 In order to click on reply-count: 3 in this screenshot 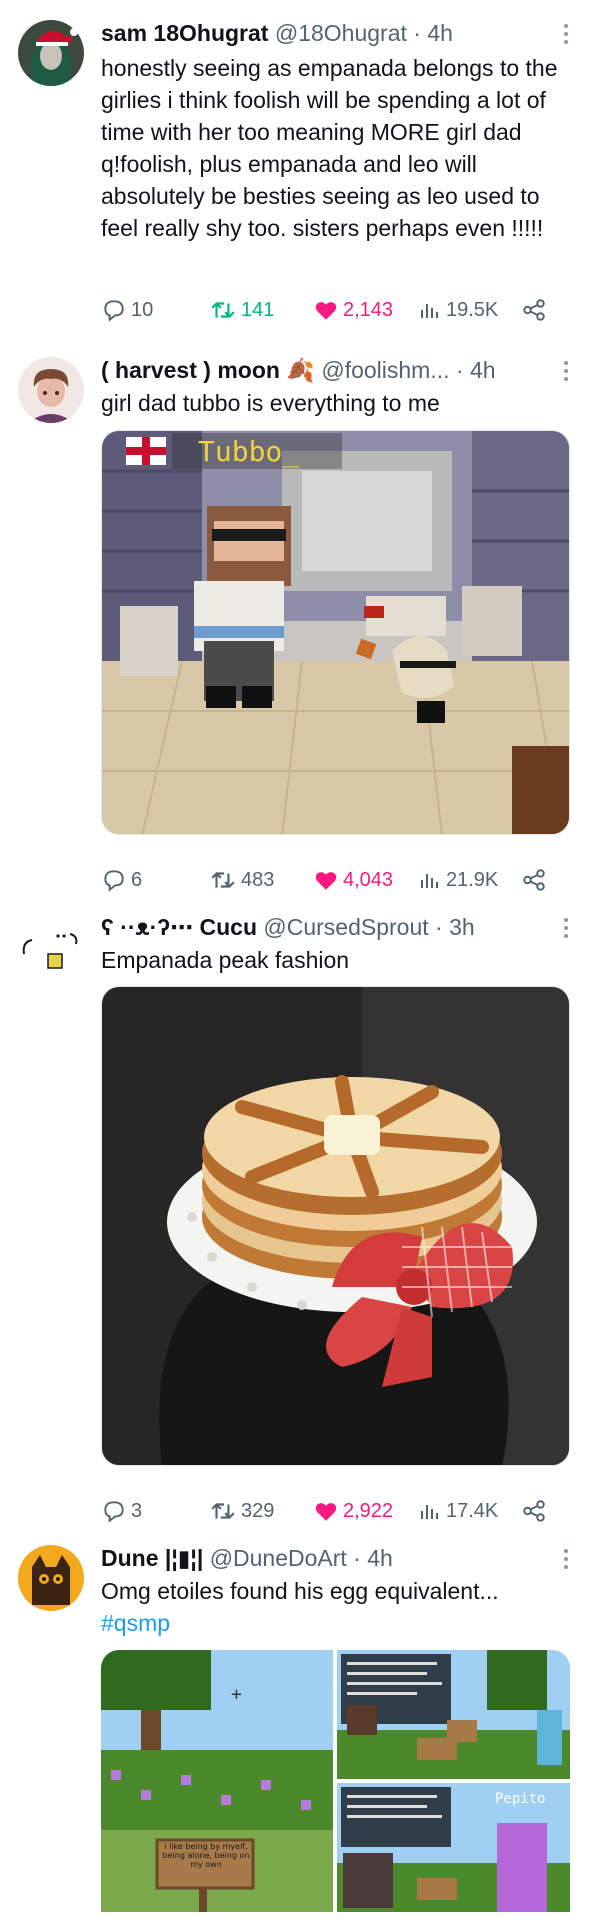, I will do `click(137, 1511)`.